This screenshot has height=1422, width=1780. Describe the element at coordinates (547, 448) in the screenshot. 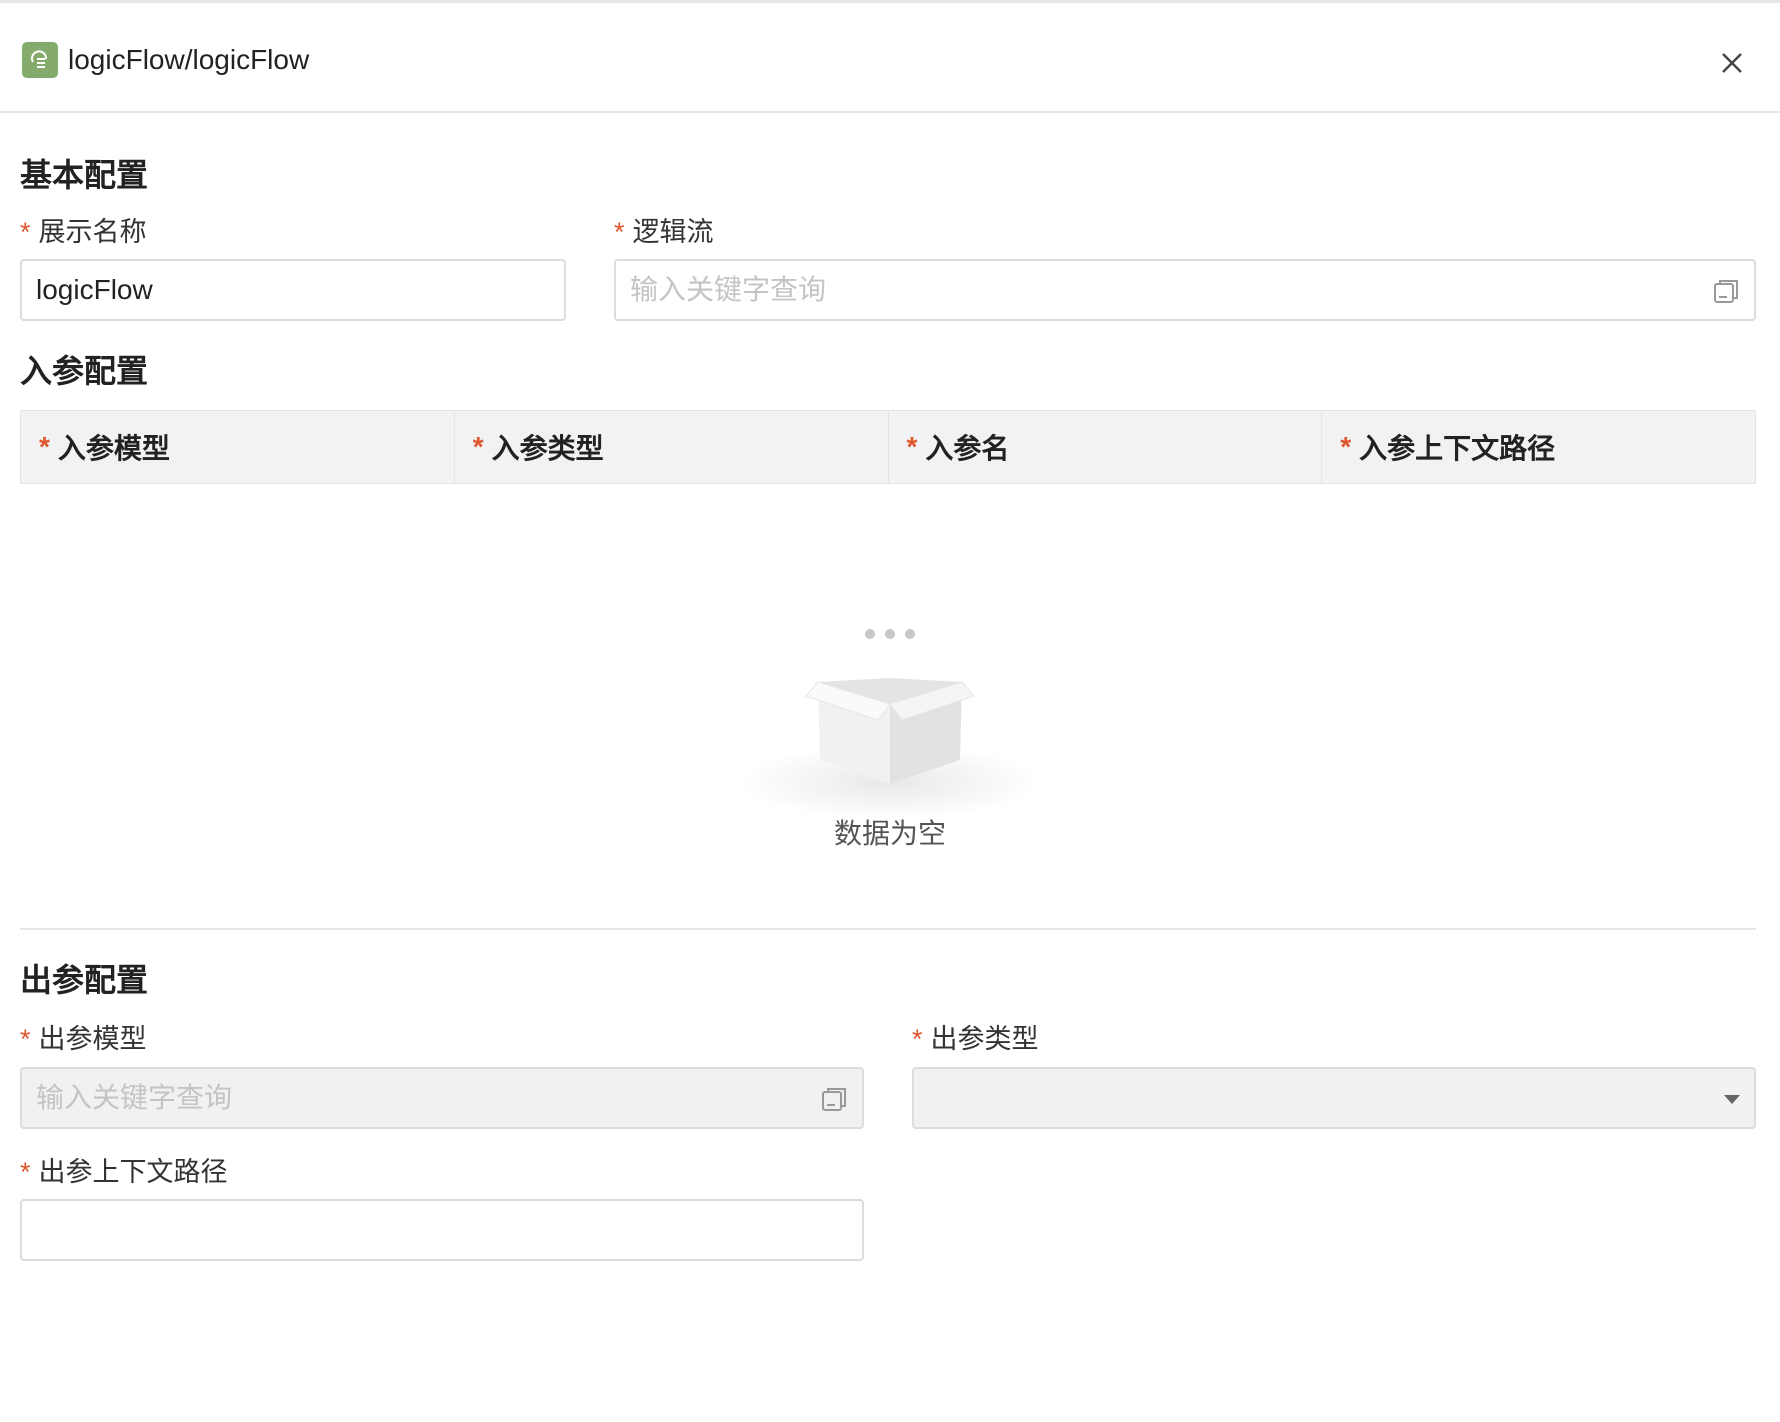

I see `column-label: 入参类型` at that location.